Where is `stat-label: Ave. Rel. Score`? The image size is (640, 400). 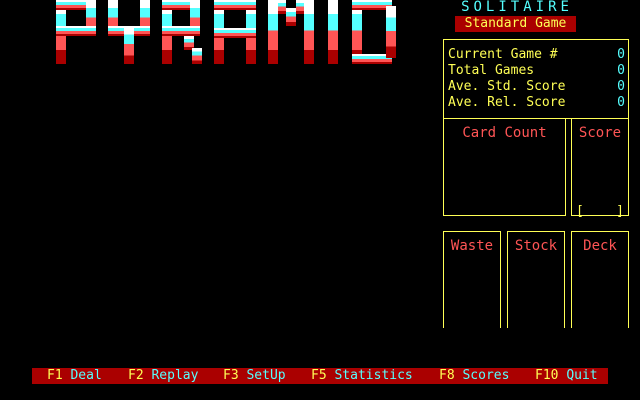
stat-label: Ave. Rel. Score is located at coordinates (507, 102).